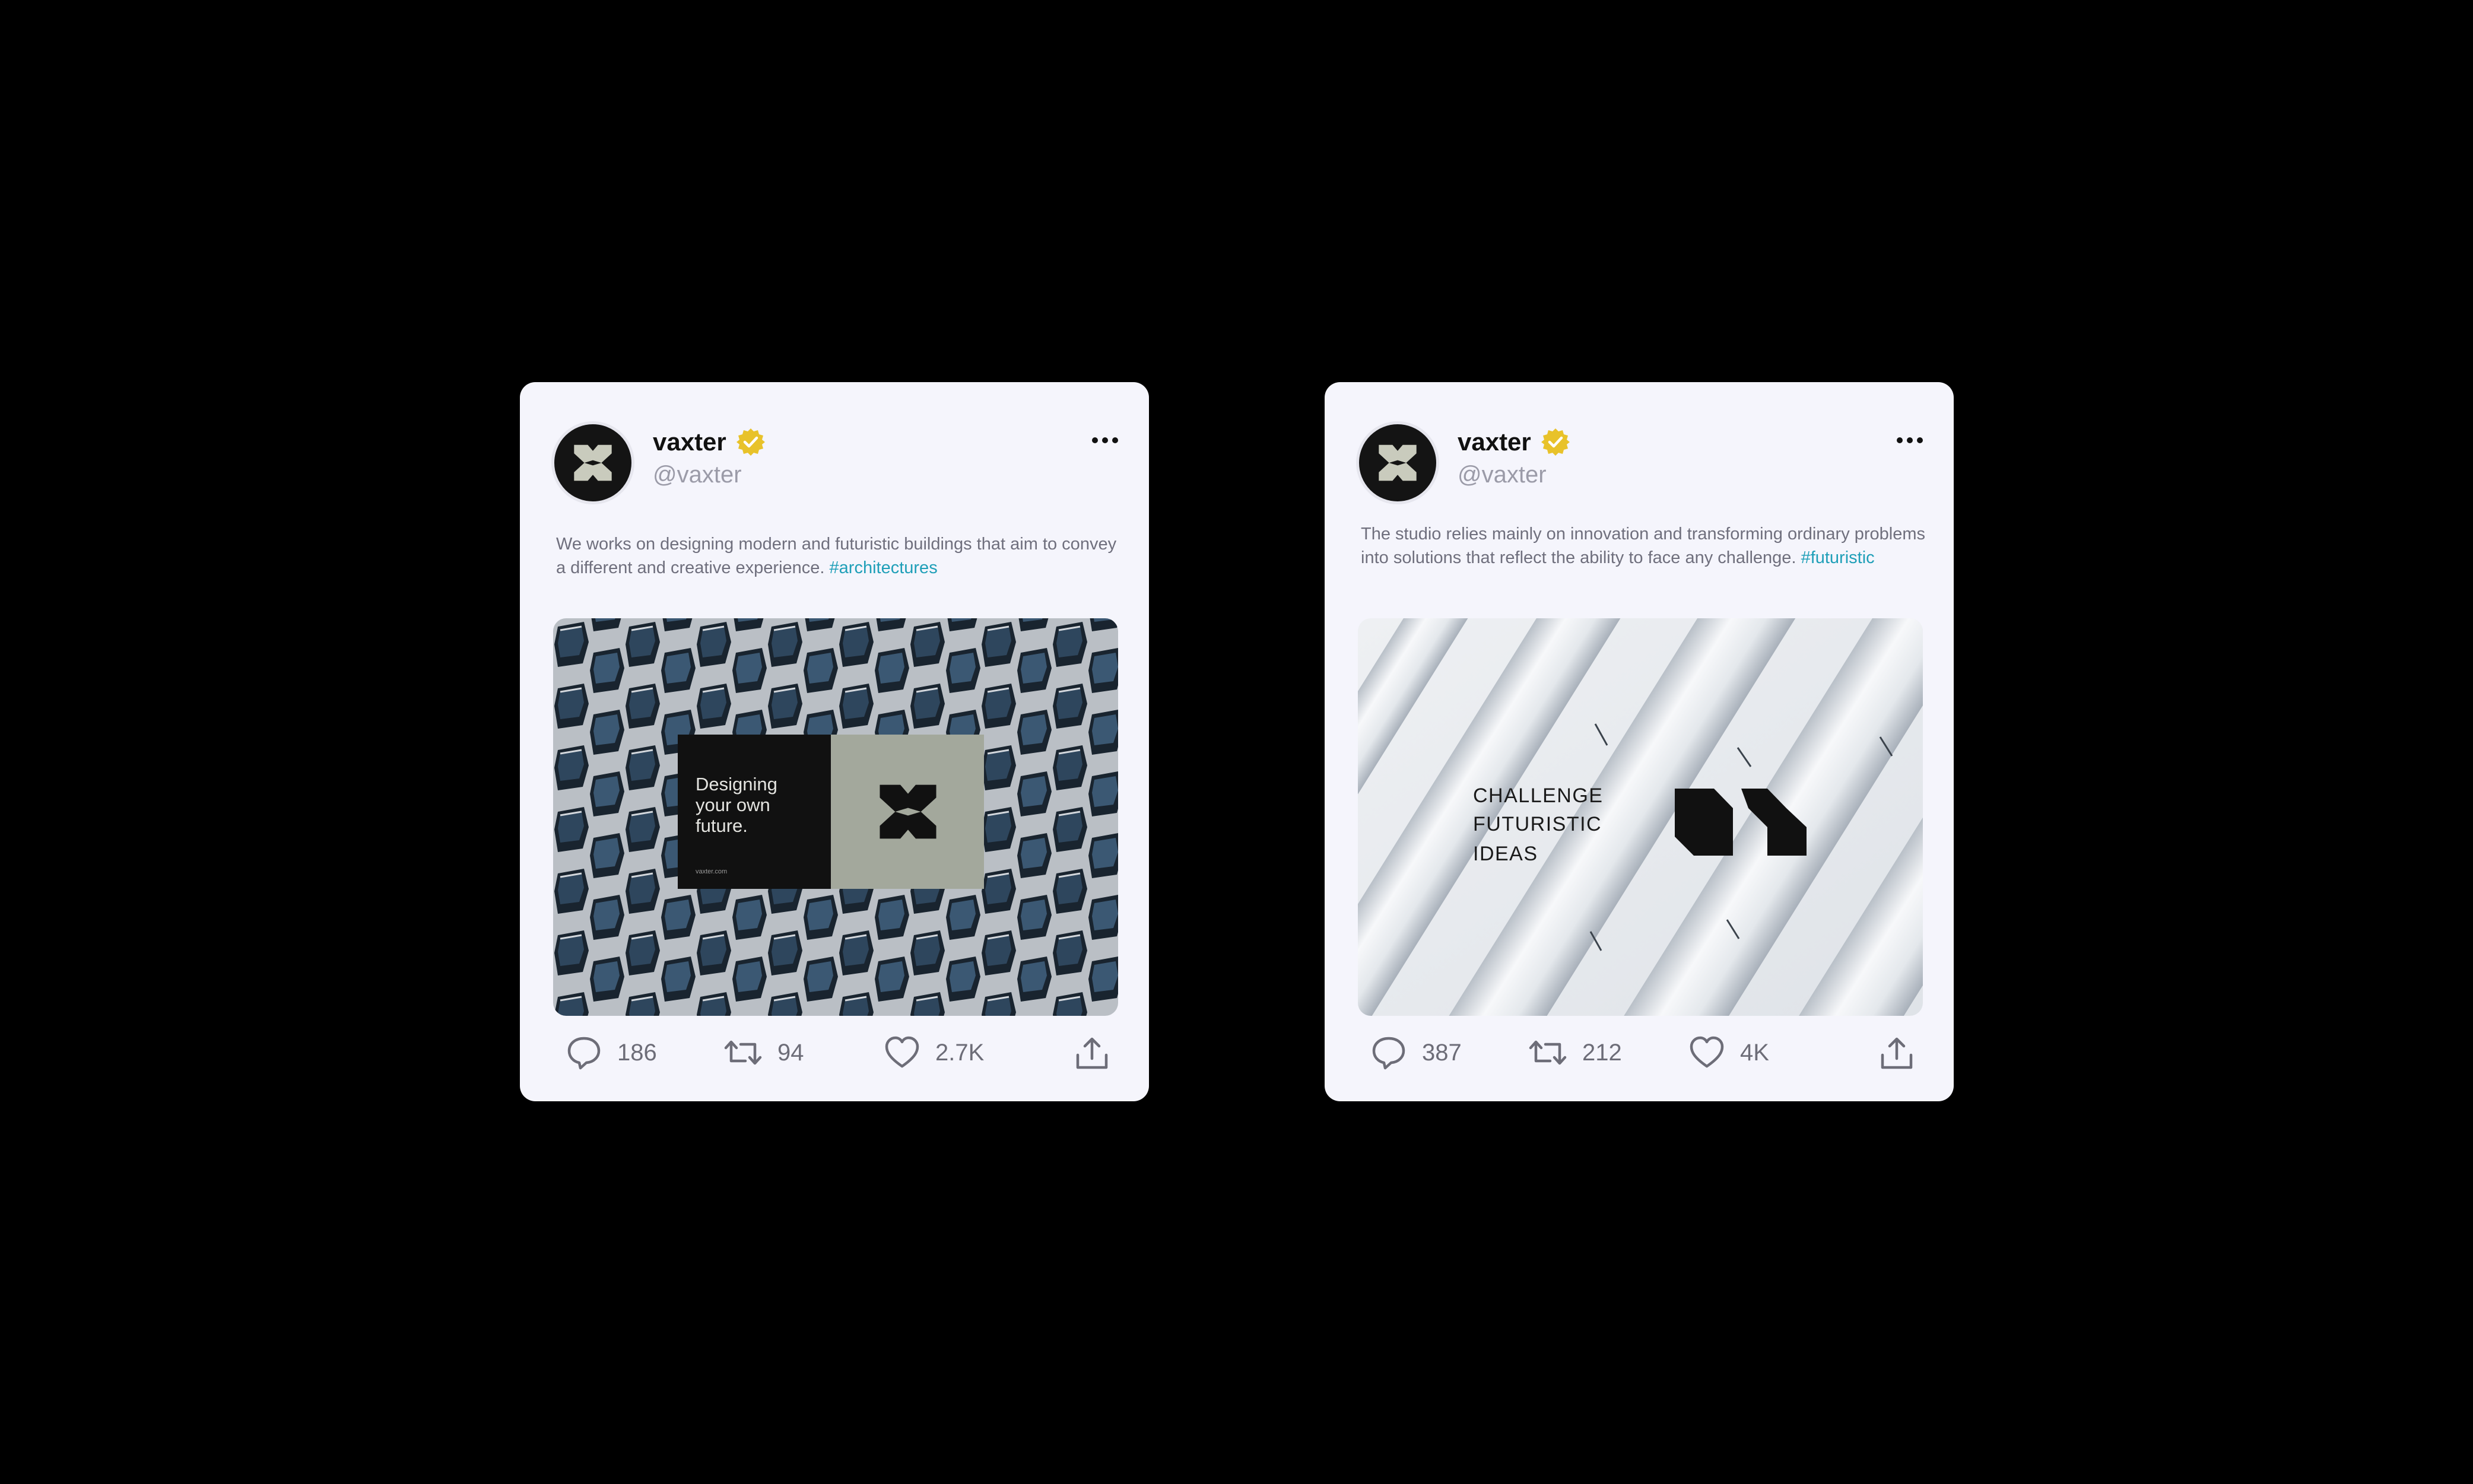  What do you see at coordinates (831, 812) in the screenshot?
I see `brand-mockup-card: Designing your own future. vaxter.com` at bounding box center [831, 812].